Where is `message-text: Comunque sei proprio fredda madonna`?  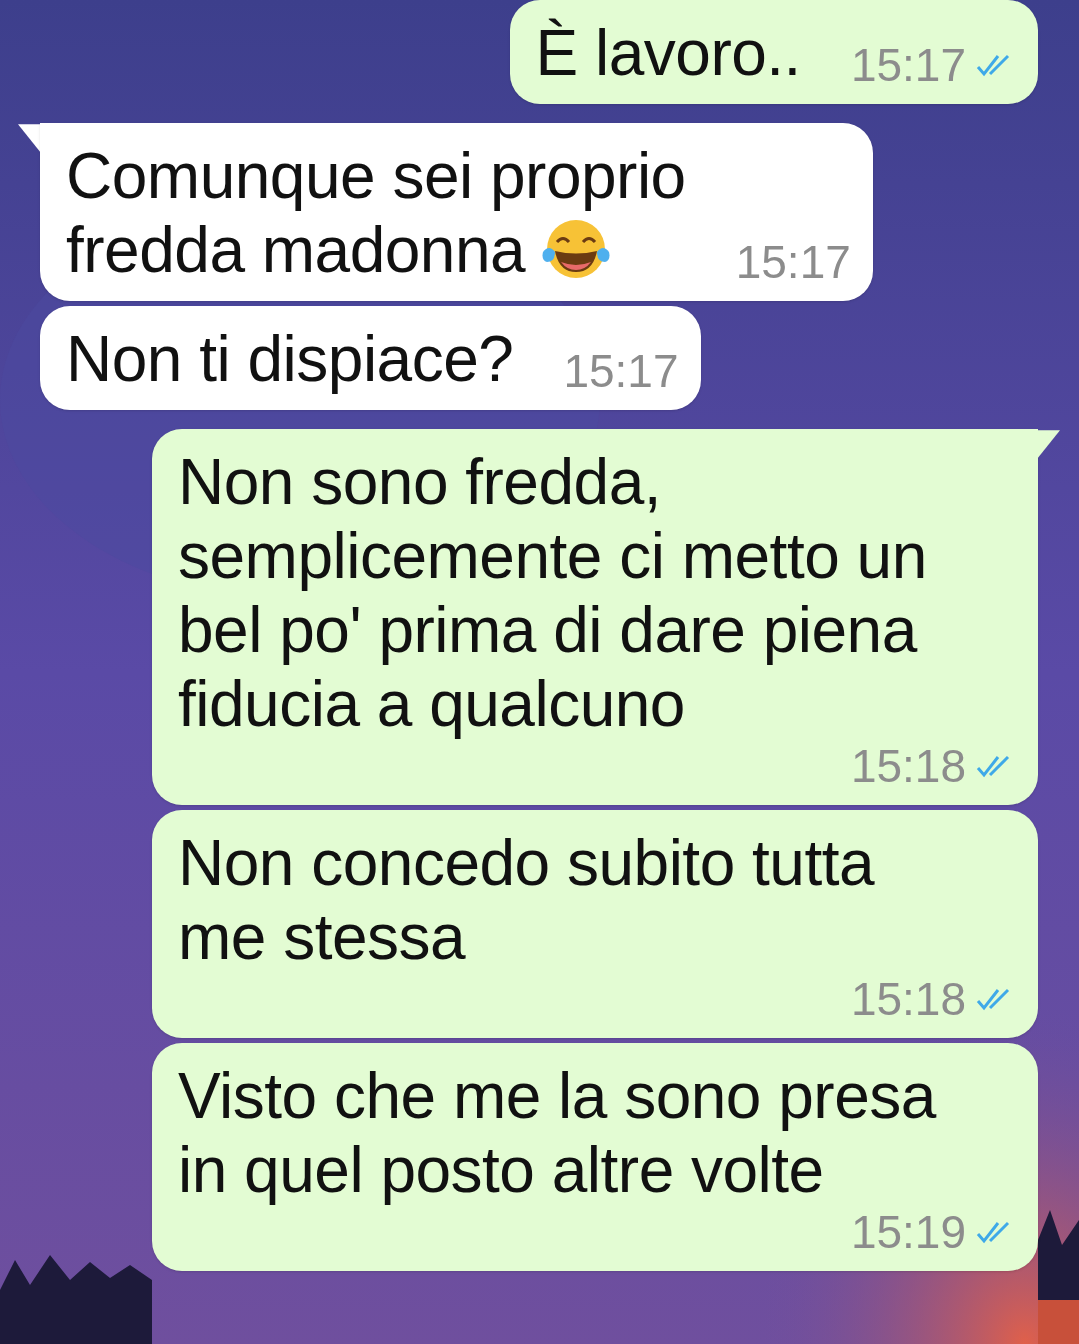 message-text: Comunque sei proprio fredda madonna is located at coordinates (376, 213).